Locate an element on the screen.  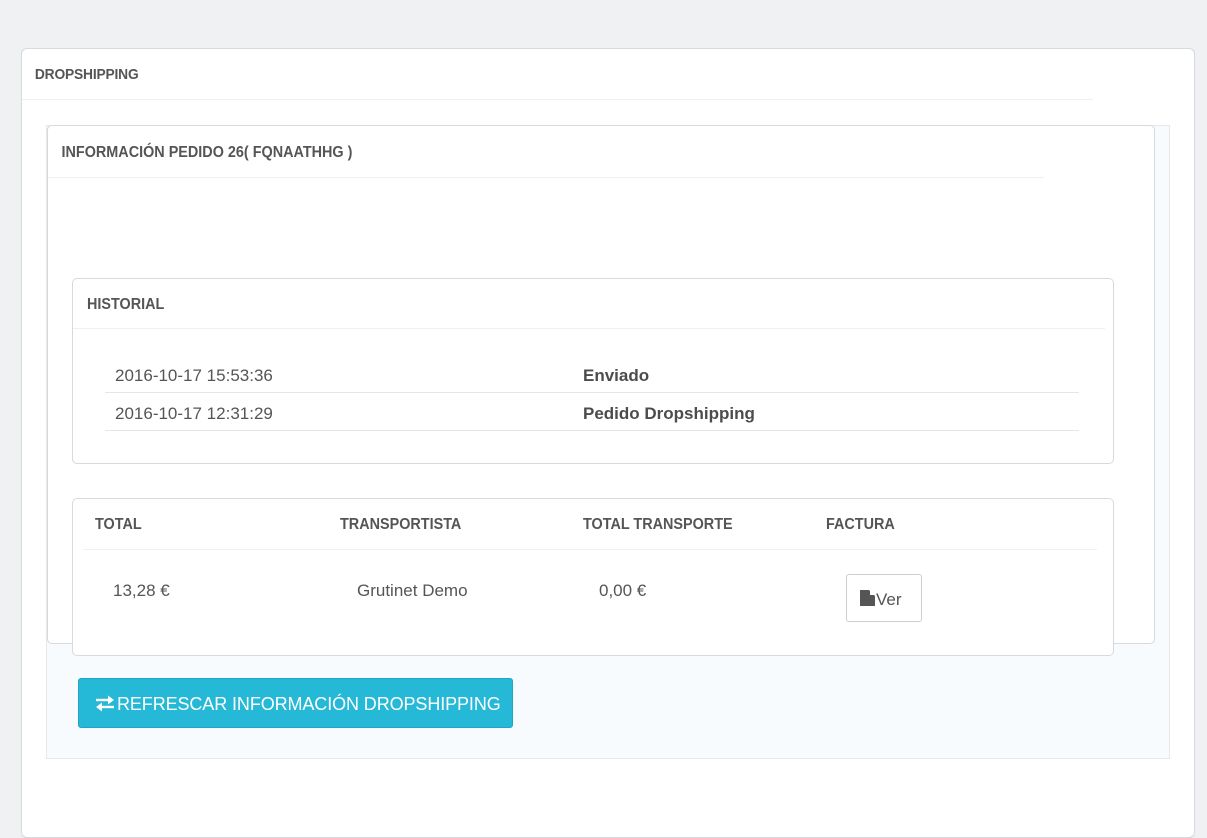
view-invoice-button: Ver is located at coordinates (884, 598).